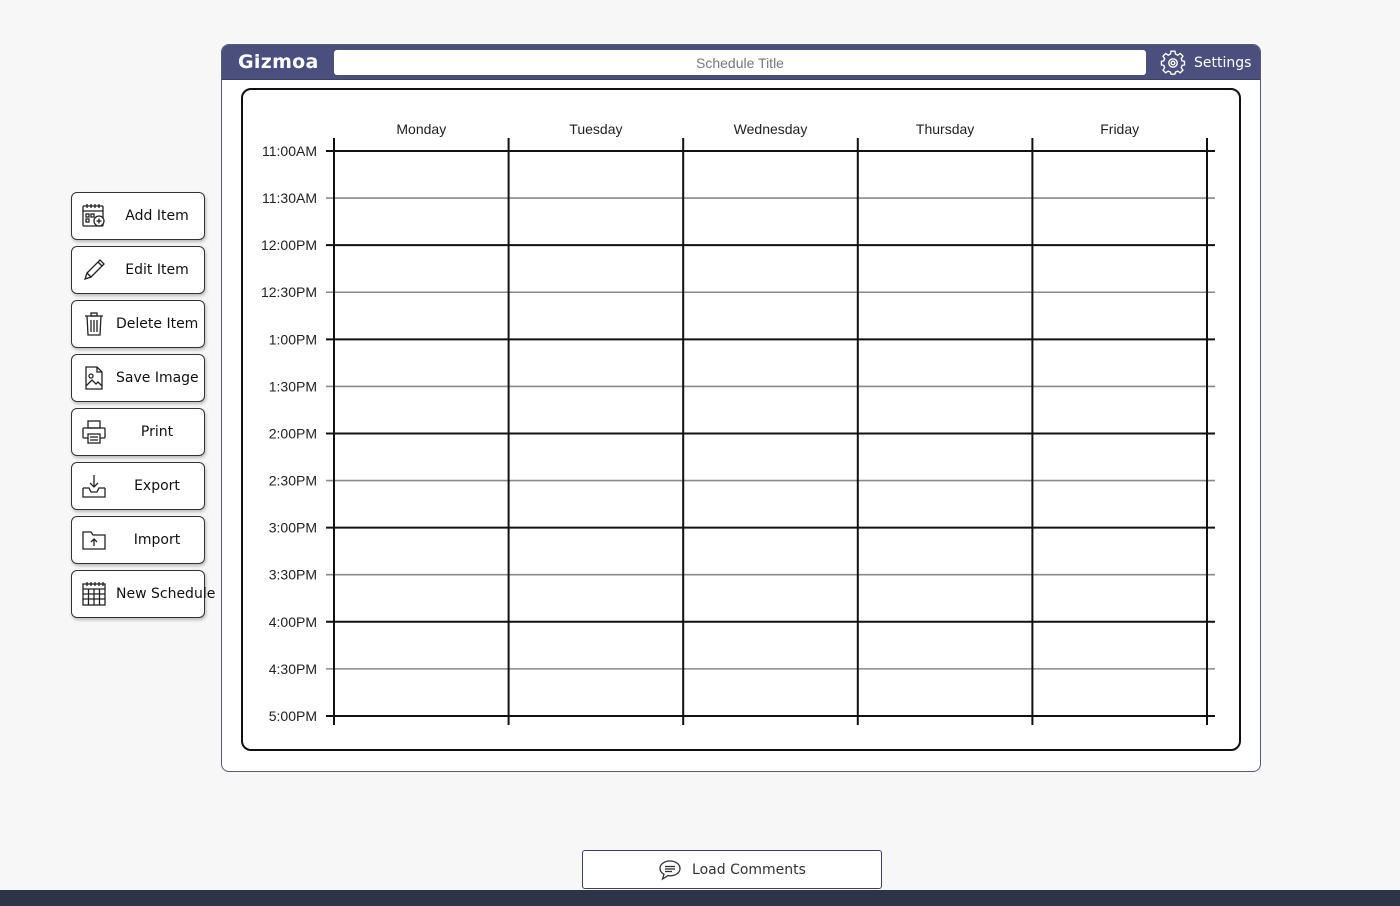 The image size is (1400, 906). What do you see at coordinates (293, 481) in the screenshot?
I see `time-label: 2:30PM` at bounding box center [293, 481].